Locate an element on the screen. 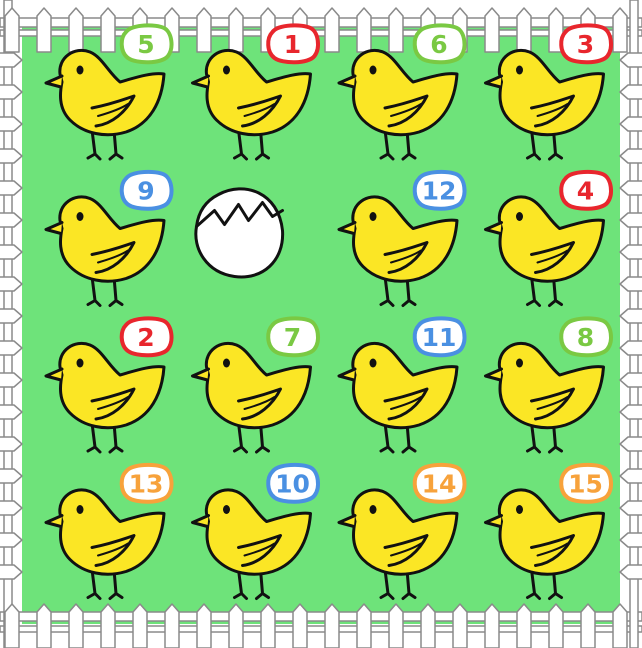 This screenshot has height=648, width=642. number-badge: 4 is located at coordinates (586, 190).